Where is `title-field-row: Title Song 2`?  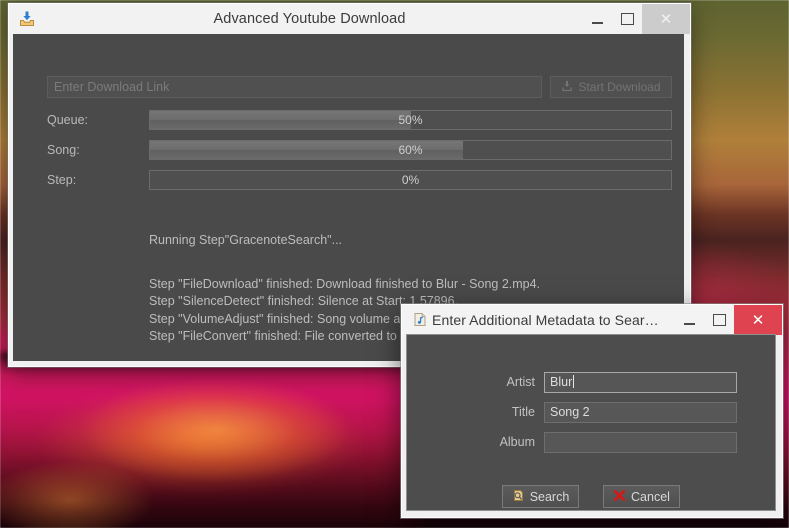
title-field-row: Title Song 2 is located at coordinates (591, 412).